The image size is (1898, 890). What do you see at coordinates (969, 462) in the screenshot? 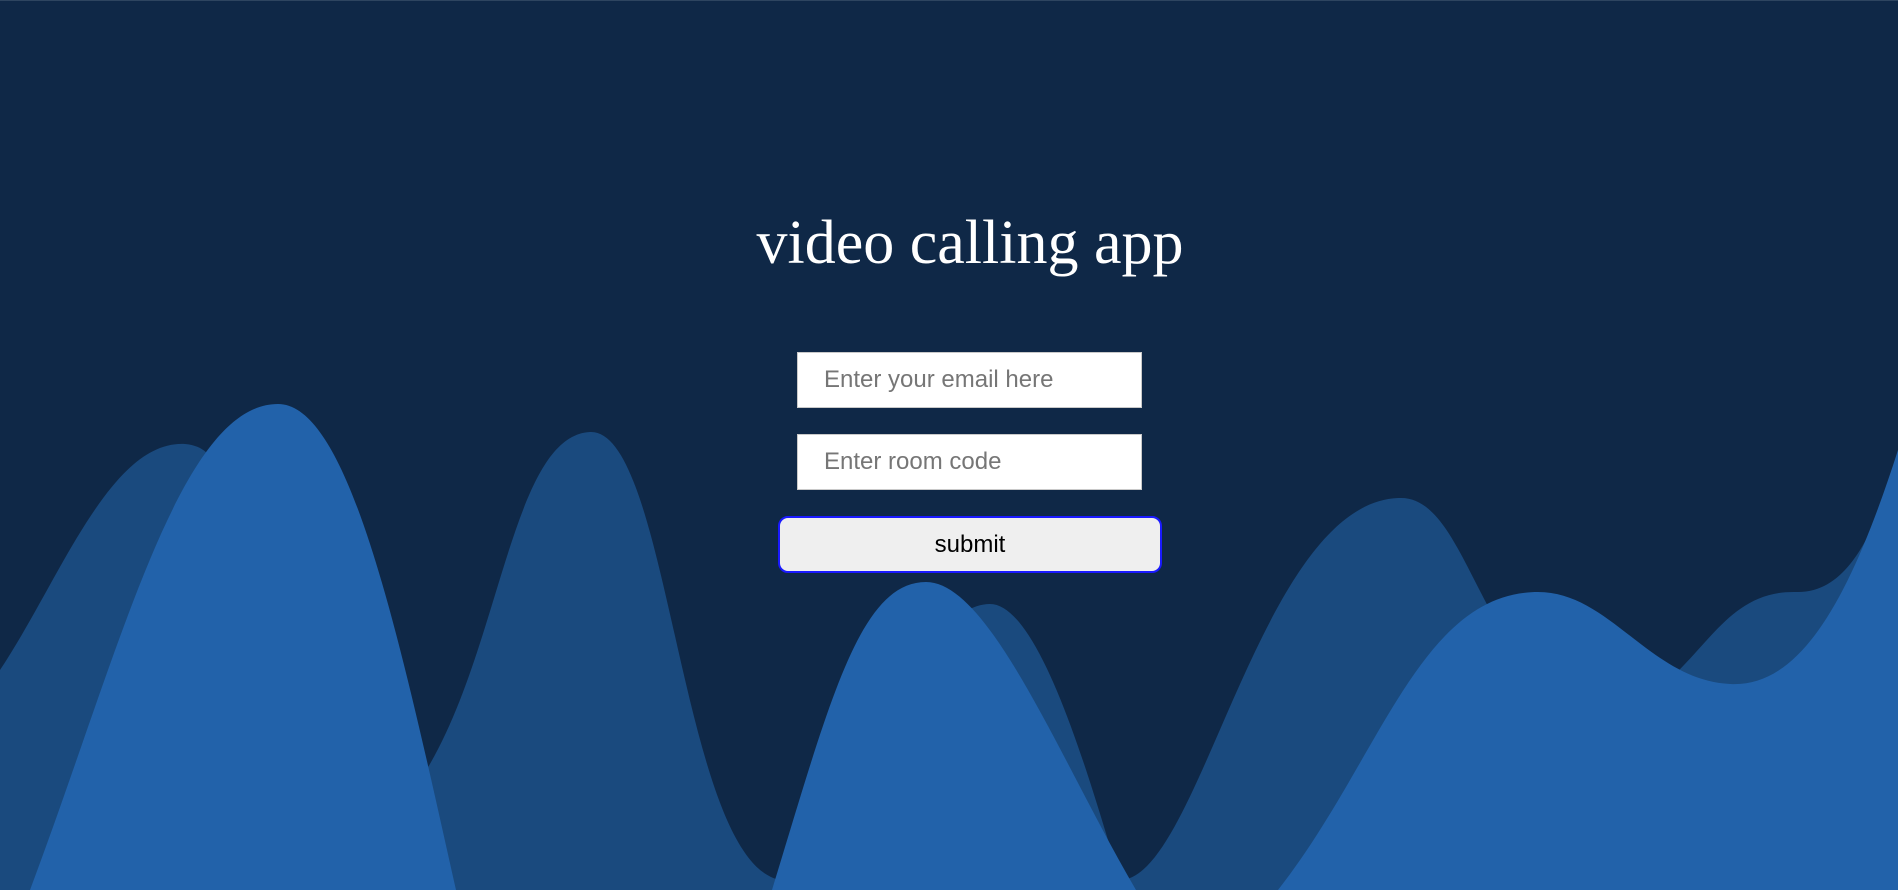
I see `room-code-field` at bounding box center [969, 462].